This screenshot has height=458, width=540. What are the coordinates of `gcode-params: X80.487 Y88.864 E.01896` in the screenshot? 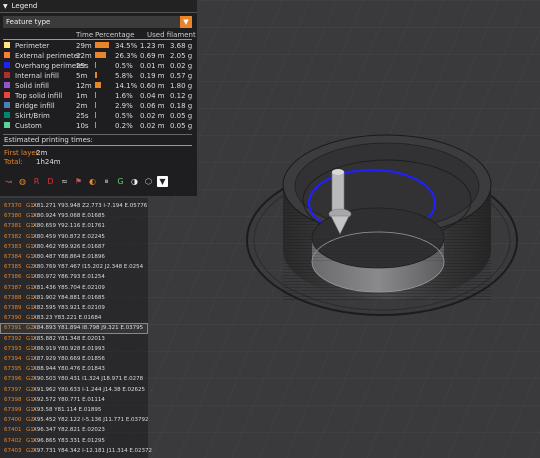 It's located at (69, 257).